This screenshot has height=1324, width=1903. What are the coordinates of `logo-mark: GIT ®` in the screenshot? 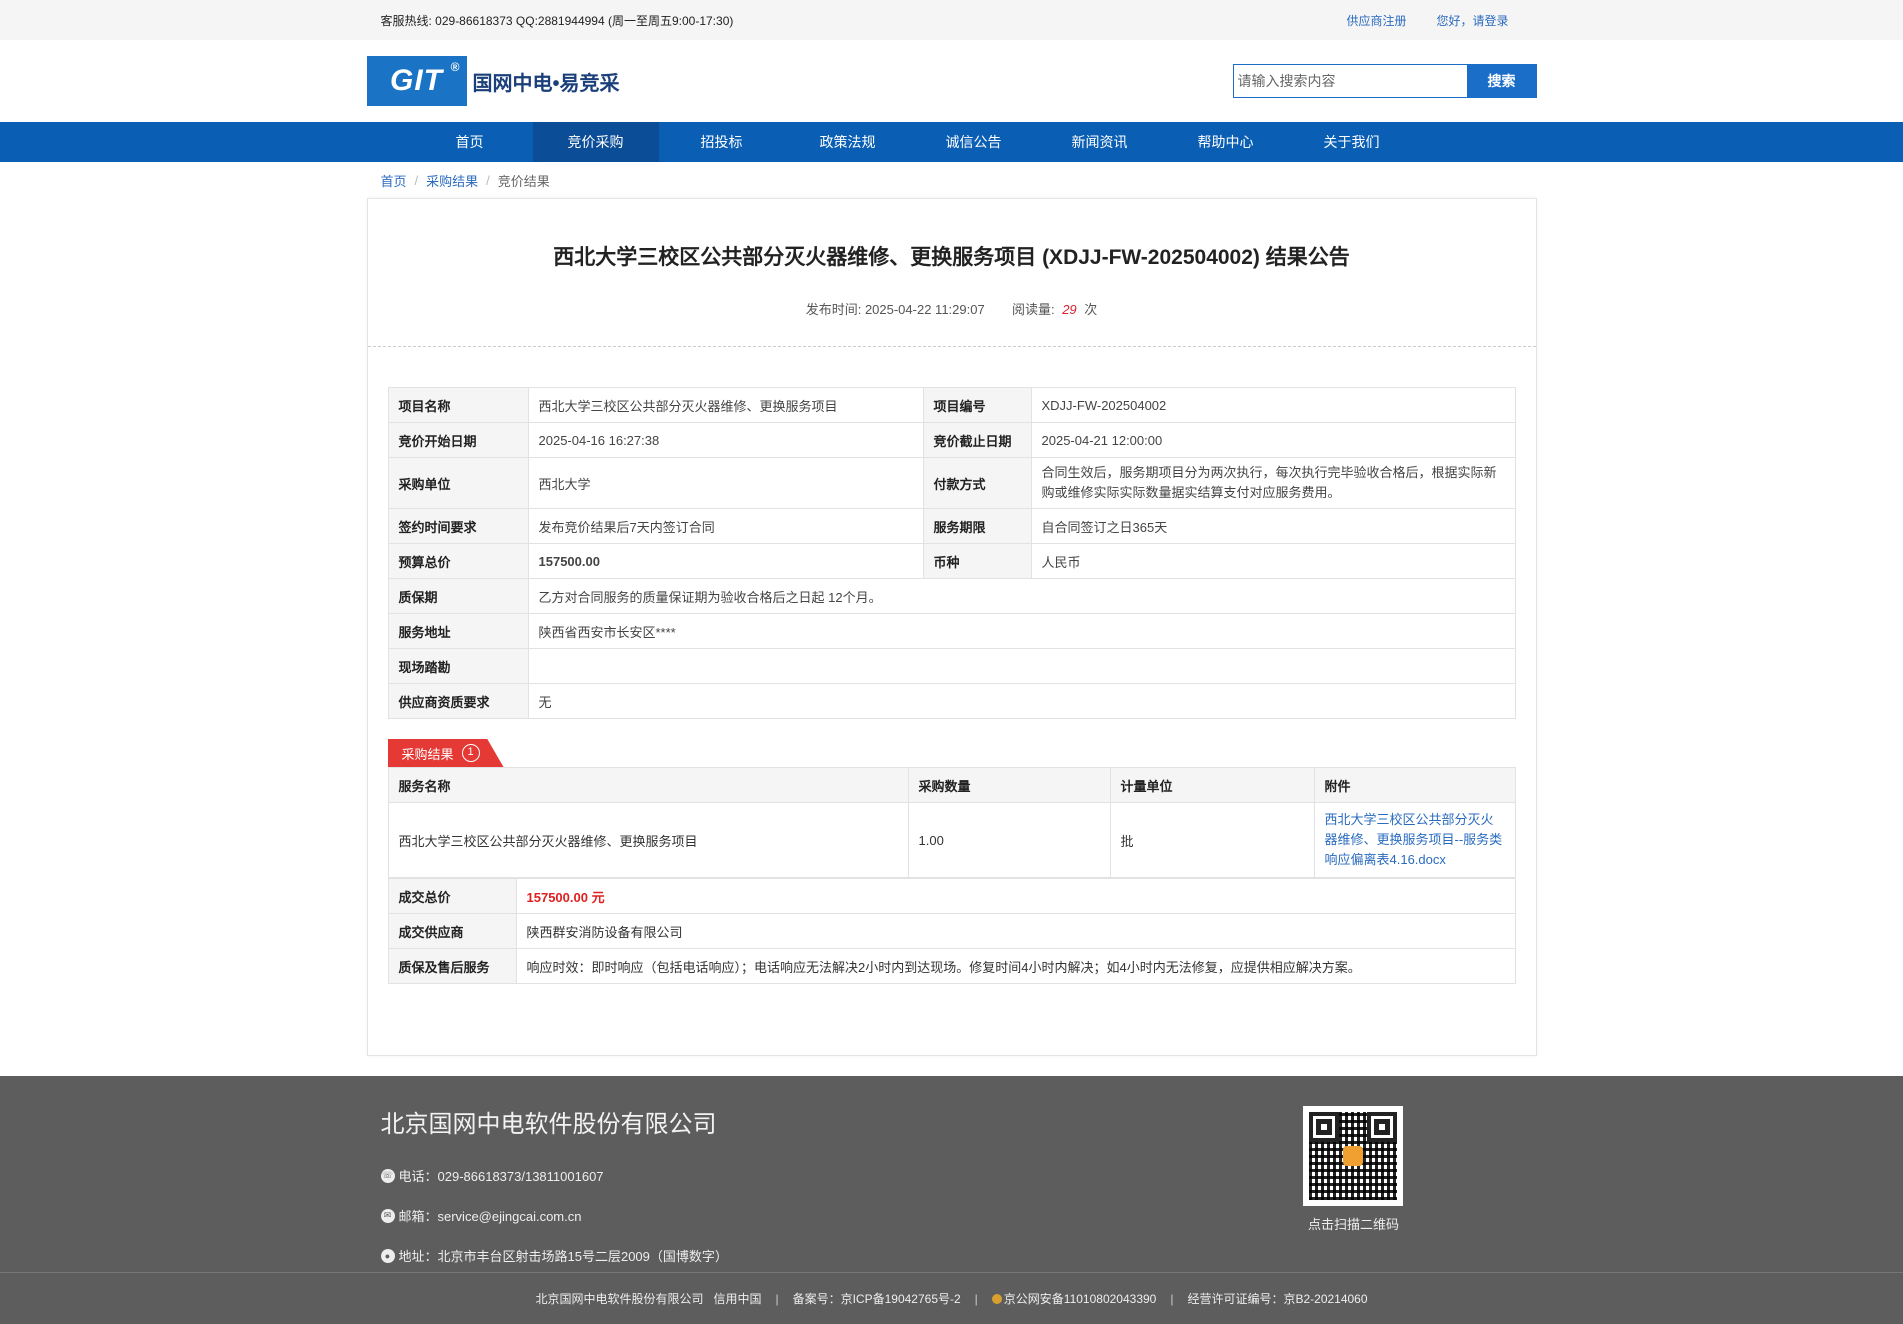 It's located at (416, 81).